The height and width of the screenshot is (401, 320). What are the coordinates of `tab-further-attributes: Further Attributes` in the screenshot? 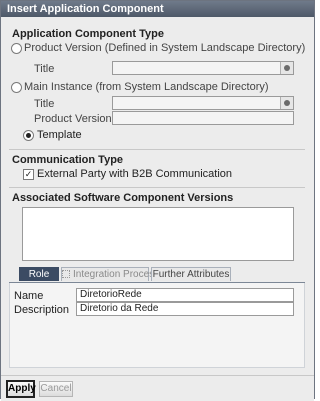 It's located at (191, 274).